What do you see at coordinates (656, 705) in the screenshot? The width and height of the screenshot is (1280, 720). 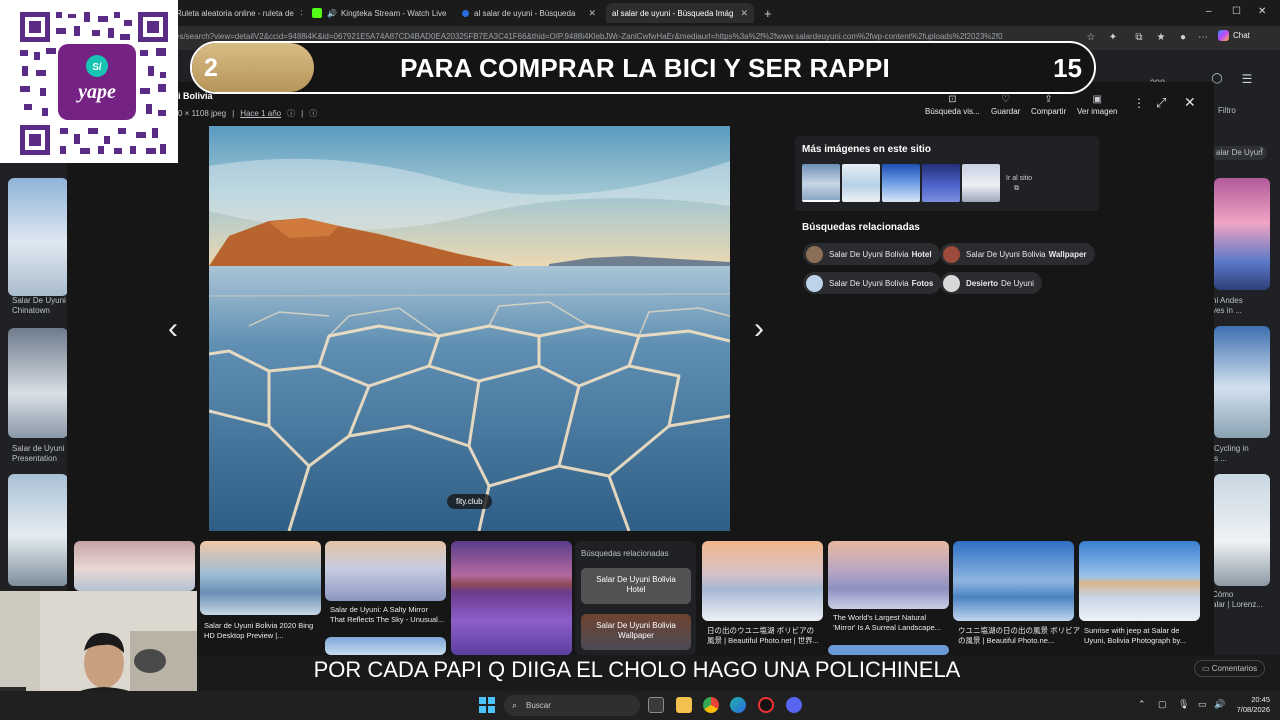 I see `task-view-icon` at bounding box center [656, 705].